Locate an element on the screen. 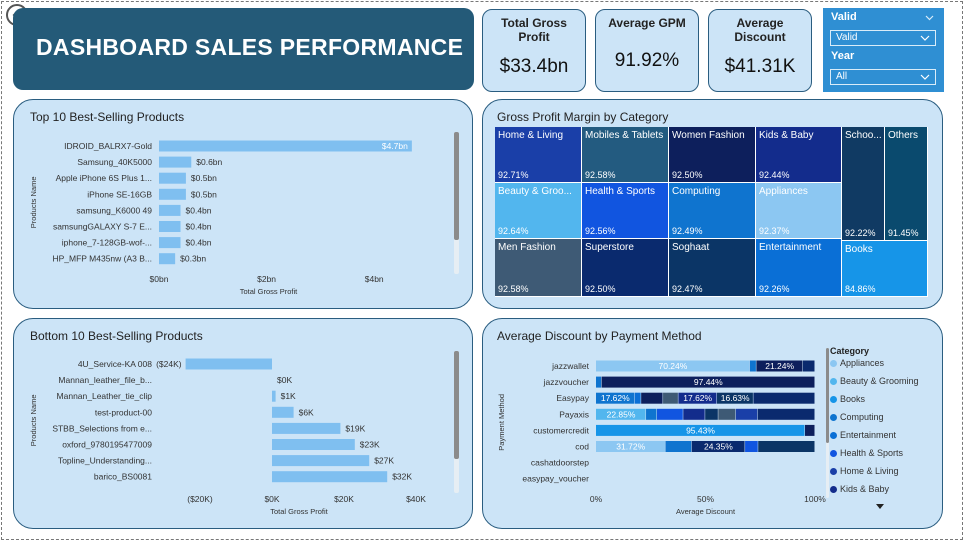 Image resolution: width=965 pixels, height=542 pixels. data-label: 16.63% is located at coordinates (735, 398).